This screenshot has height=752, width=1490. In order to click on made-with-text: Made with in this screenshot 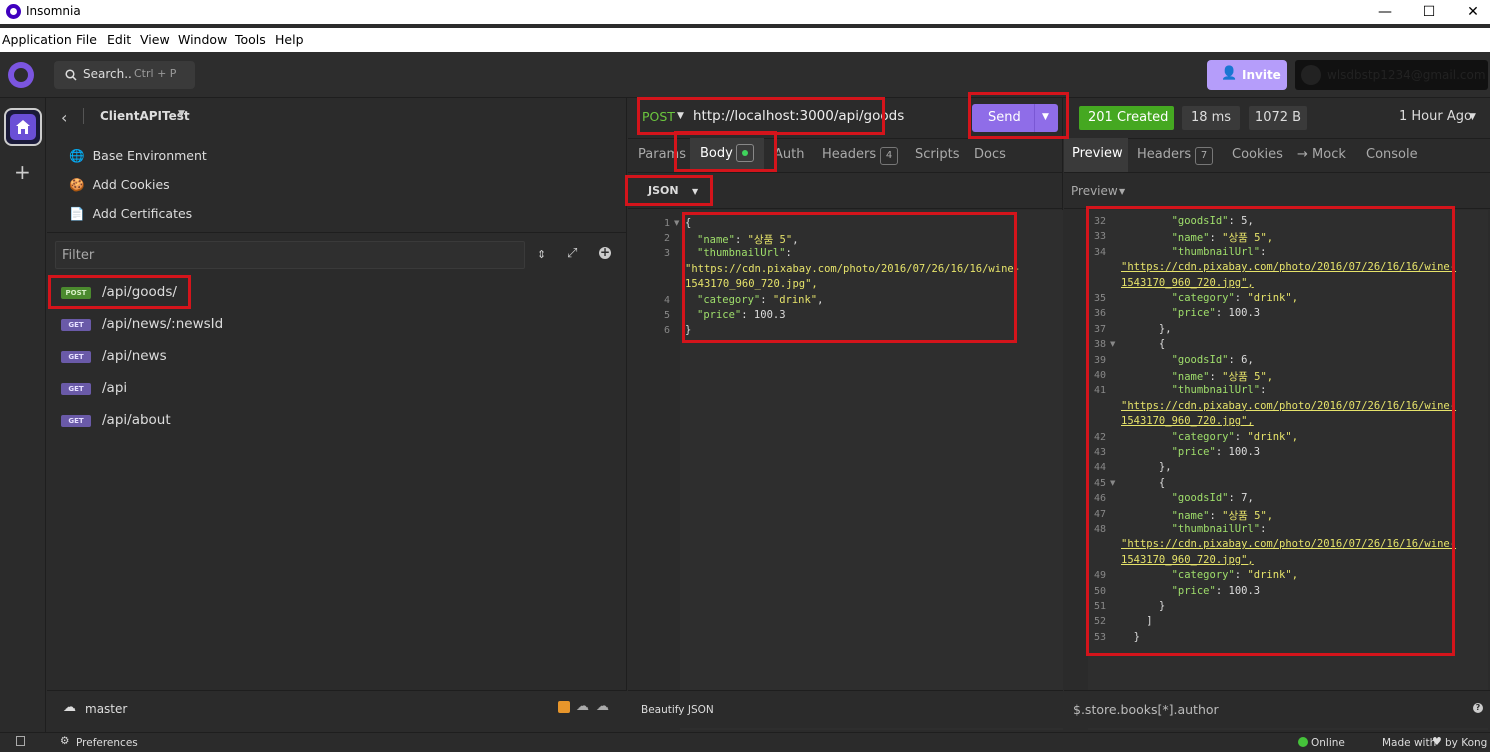, I will do `click(1409, 743)`.